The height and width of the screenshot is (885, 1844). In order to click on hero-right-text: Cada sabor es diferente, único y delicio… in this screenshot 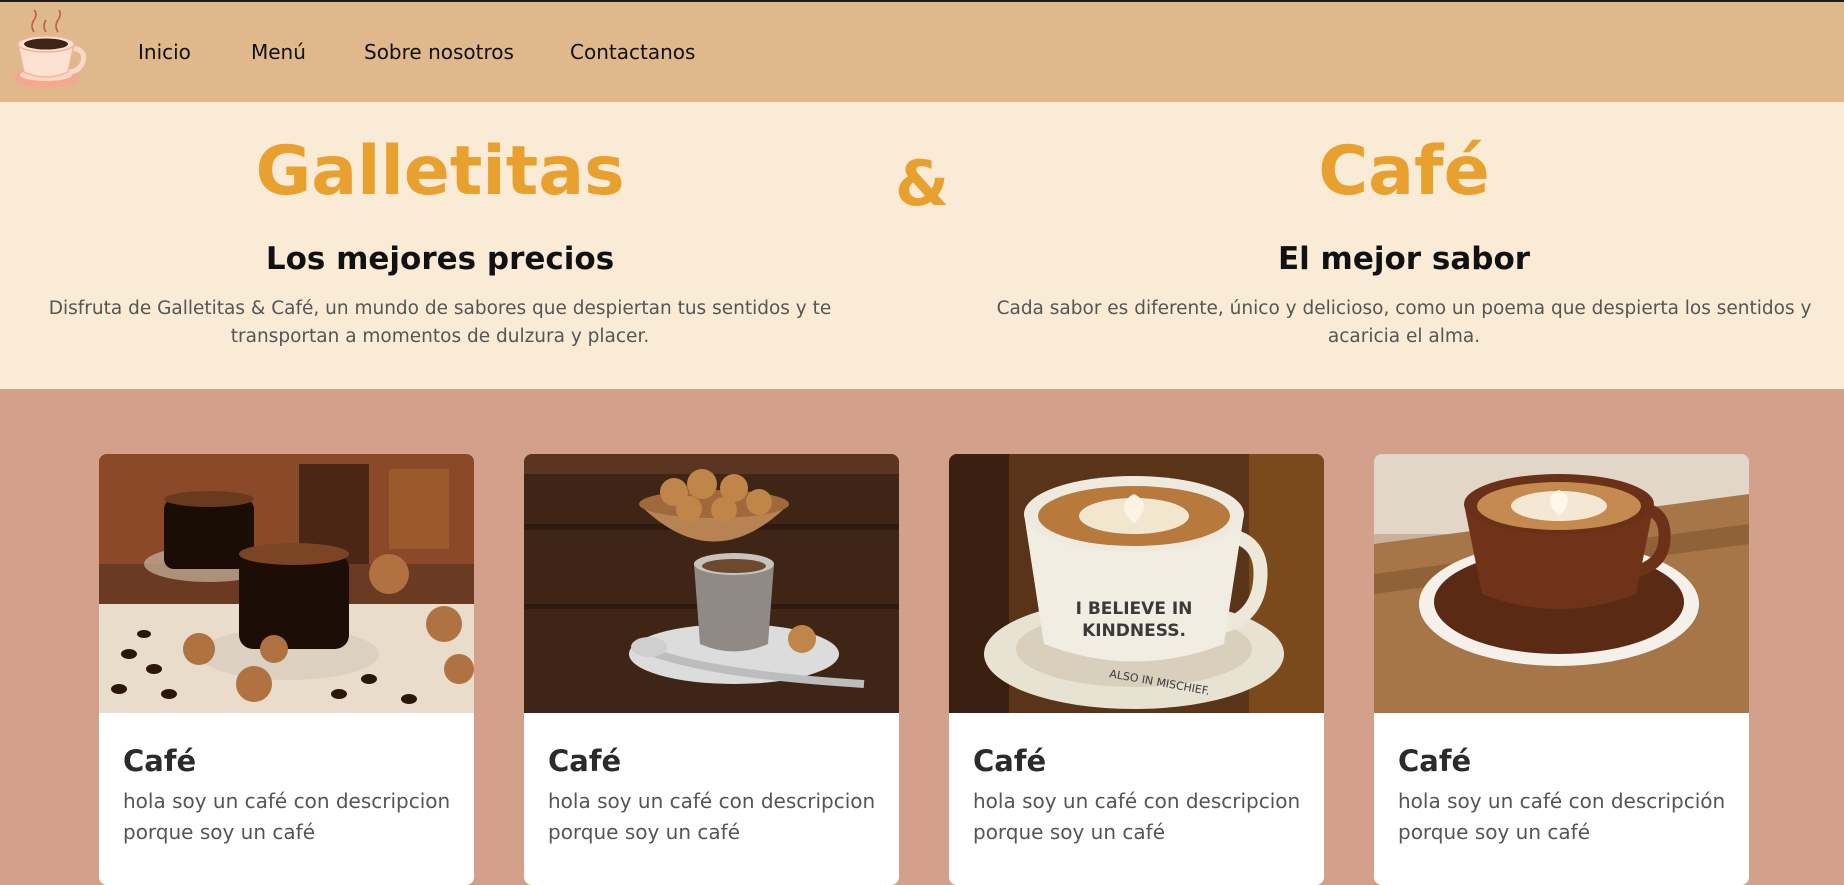, I will do `click(1404, 322)`.